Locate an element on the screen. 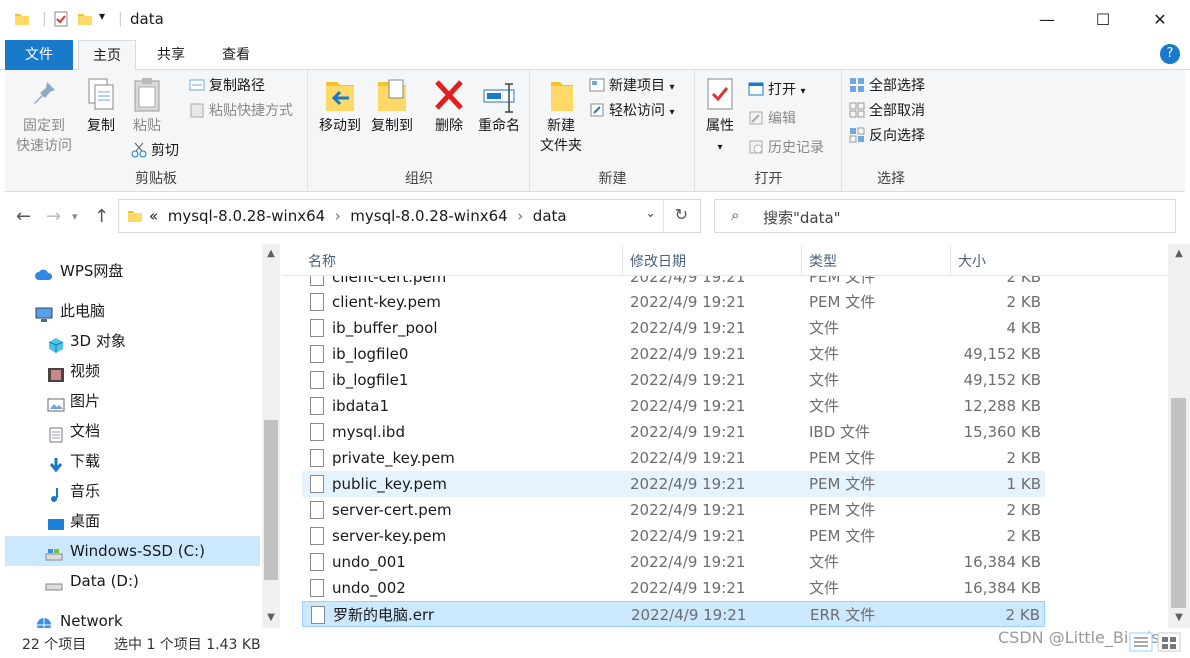 The height and width of the screenshot is (658, 1190). tab-home: 主页 is located at coordinates (107, 55).